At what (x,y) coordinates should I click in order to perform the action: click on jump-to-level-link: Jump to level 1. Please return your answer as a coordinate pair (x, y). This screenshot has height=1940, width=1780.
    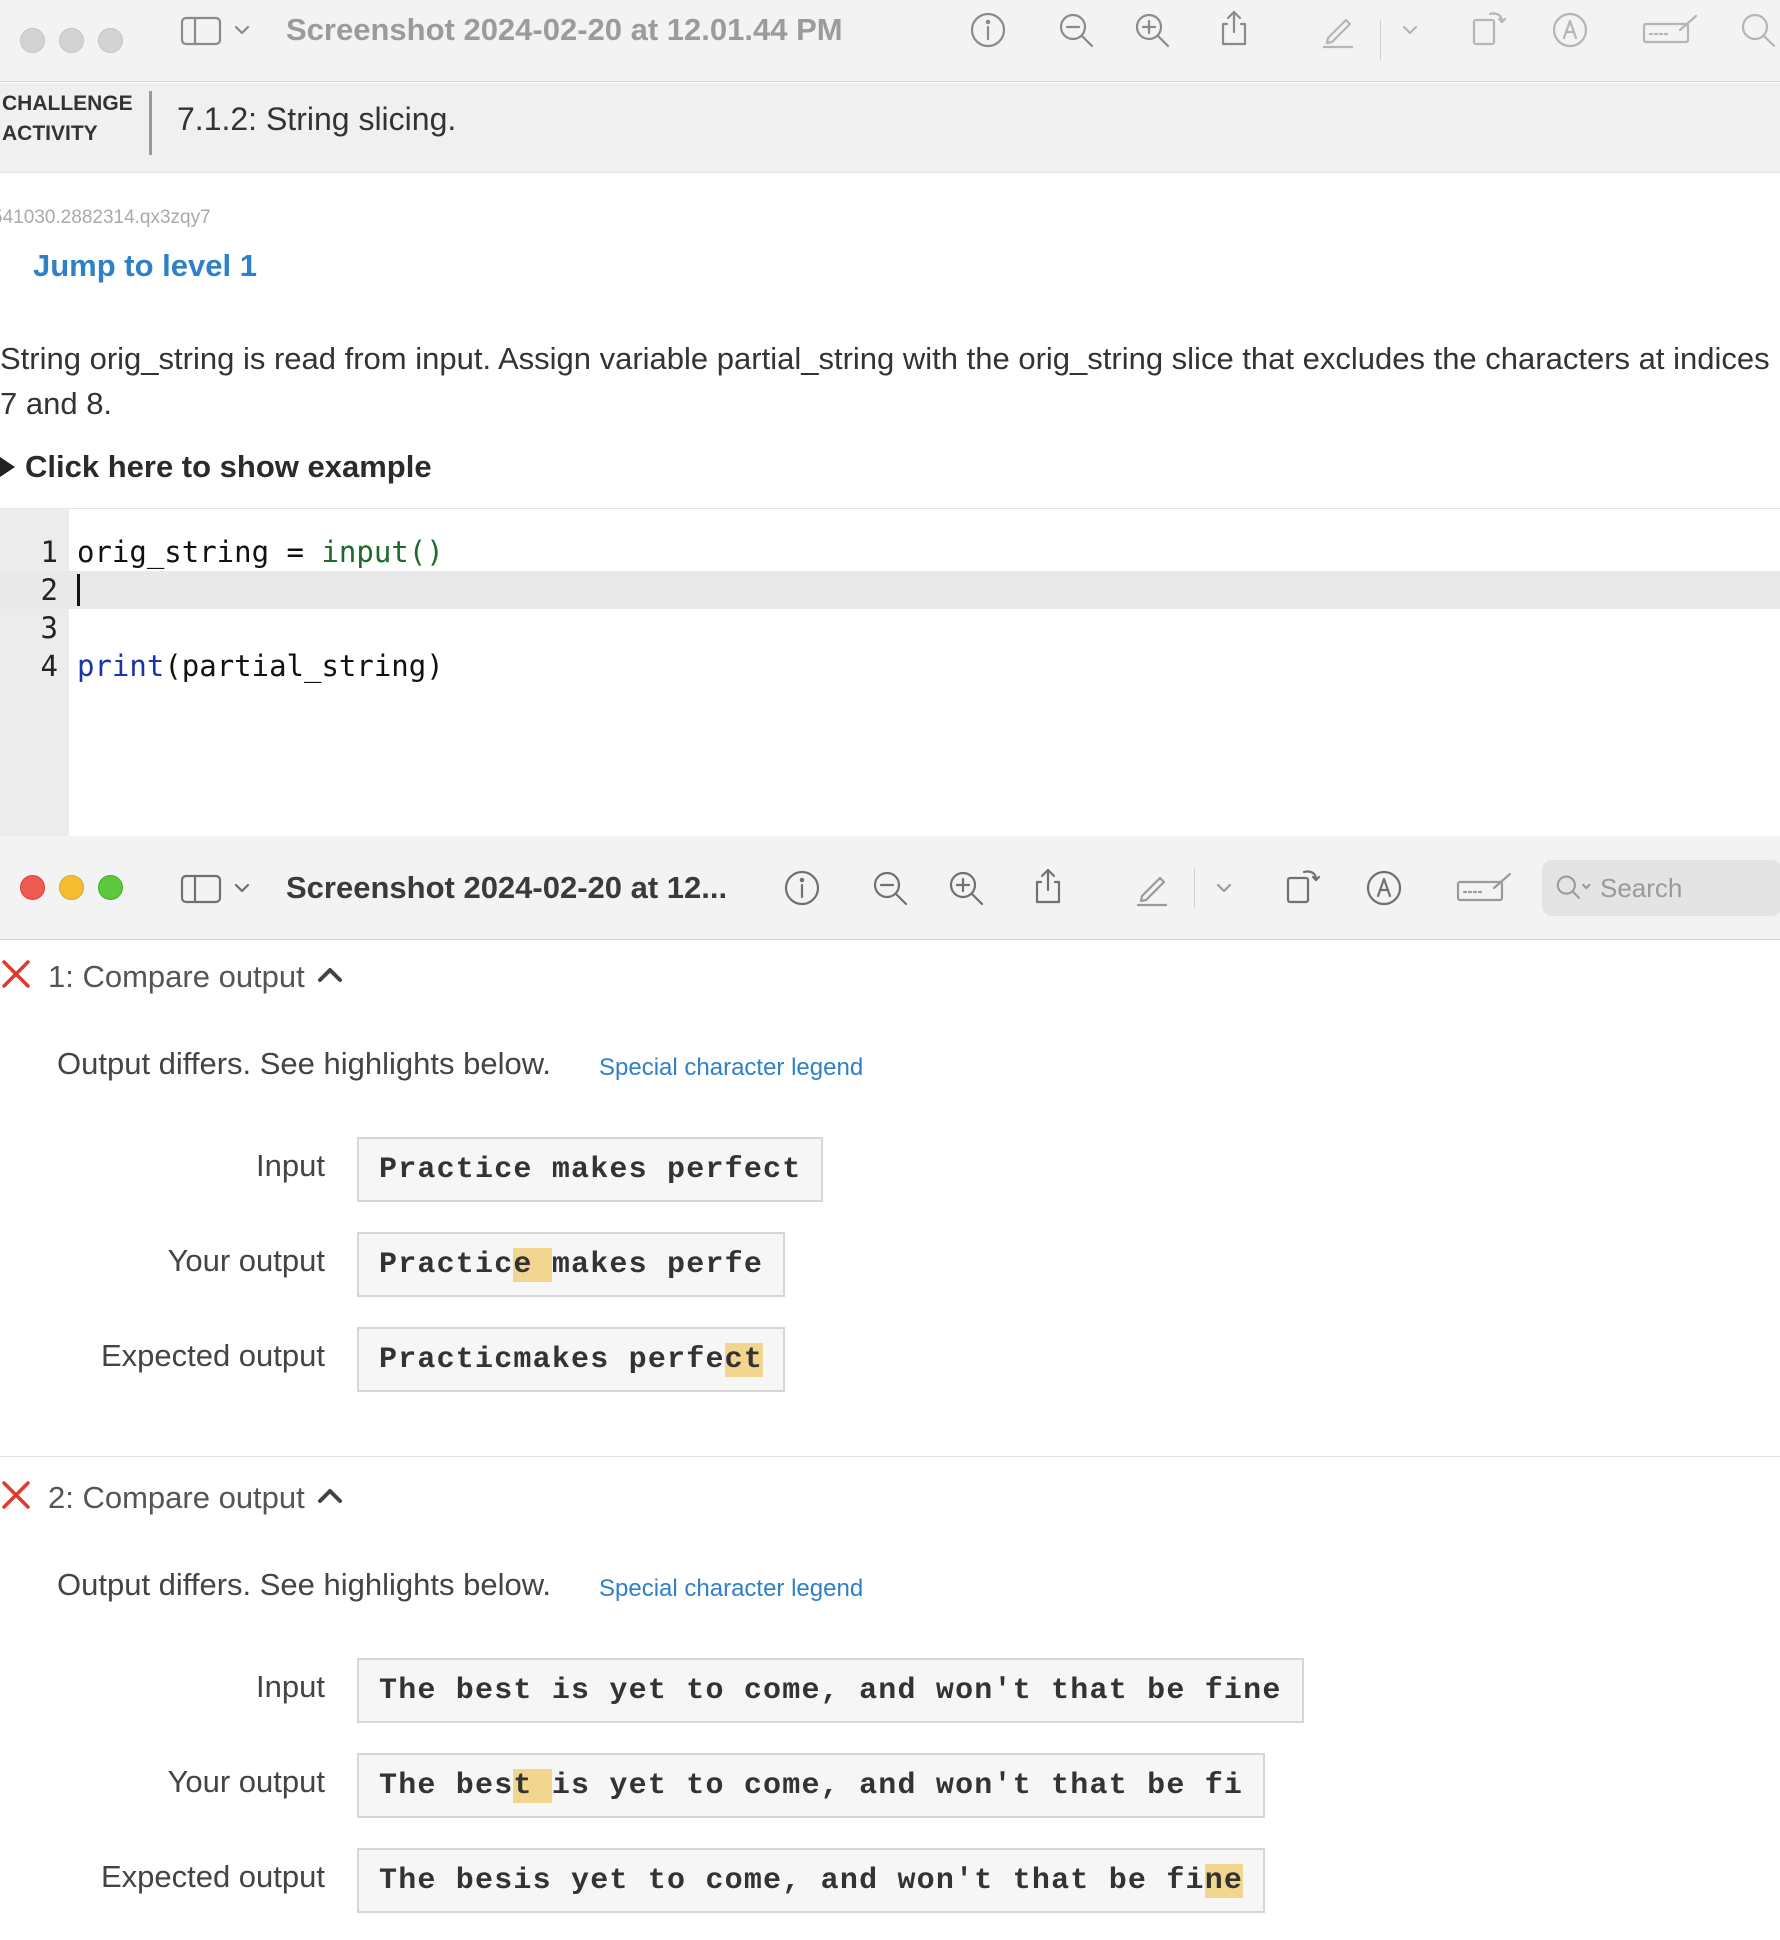
    Looking at the image, I should click on (145, 266).